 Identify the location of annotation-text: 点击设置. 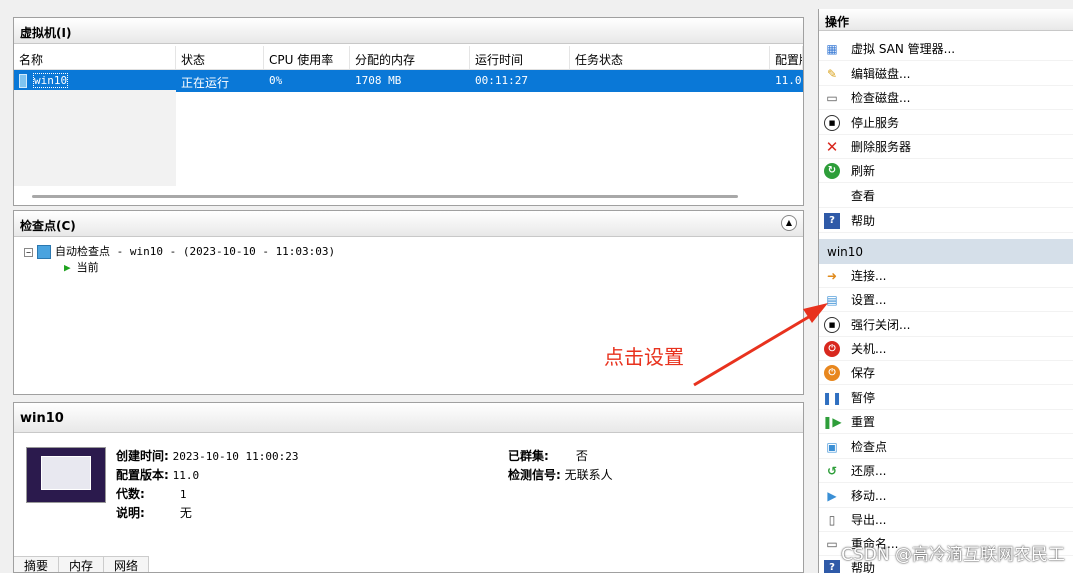
(644, 357).